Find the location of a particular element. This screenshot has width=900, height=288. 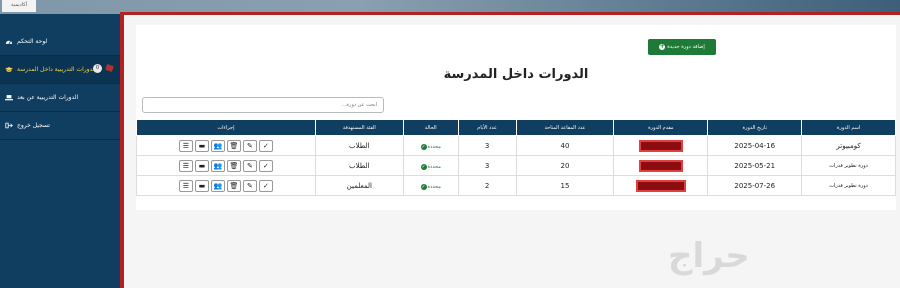

sidebar-item-in-school-courses: الدورات التدريبية داخل المدرسة 0 is located at coordinates (60, 70).